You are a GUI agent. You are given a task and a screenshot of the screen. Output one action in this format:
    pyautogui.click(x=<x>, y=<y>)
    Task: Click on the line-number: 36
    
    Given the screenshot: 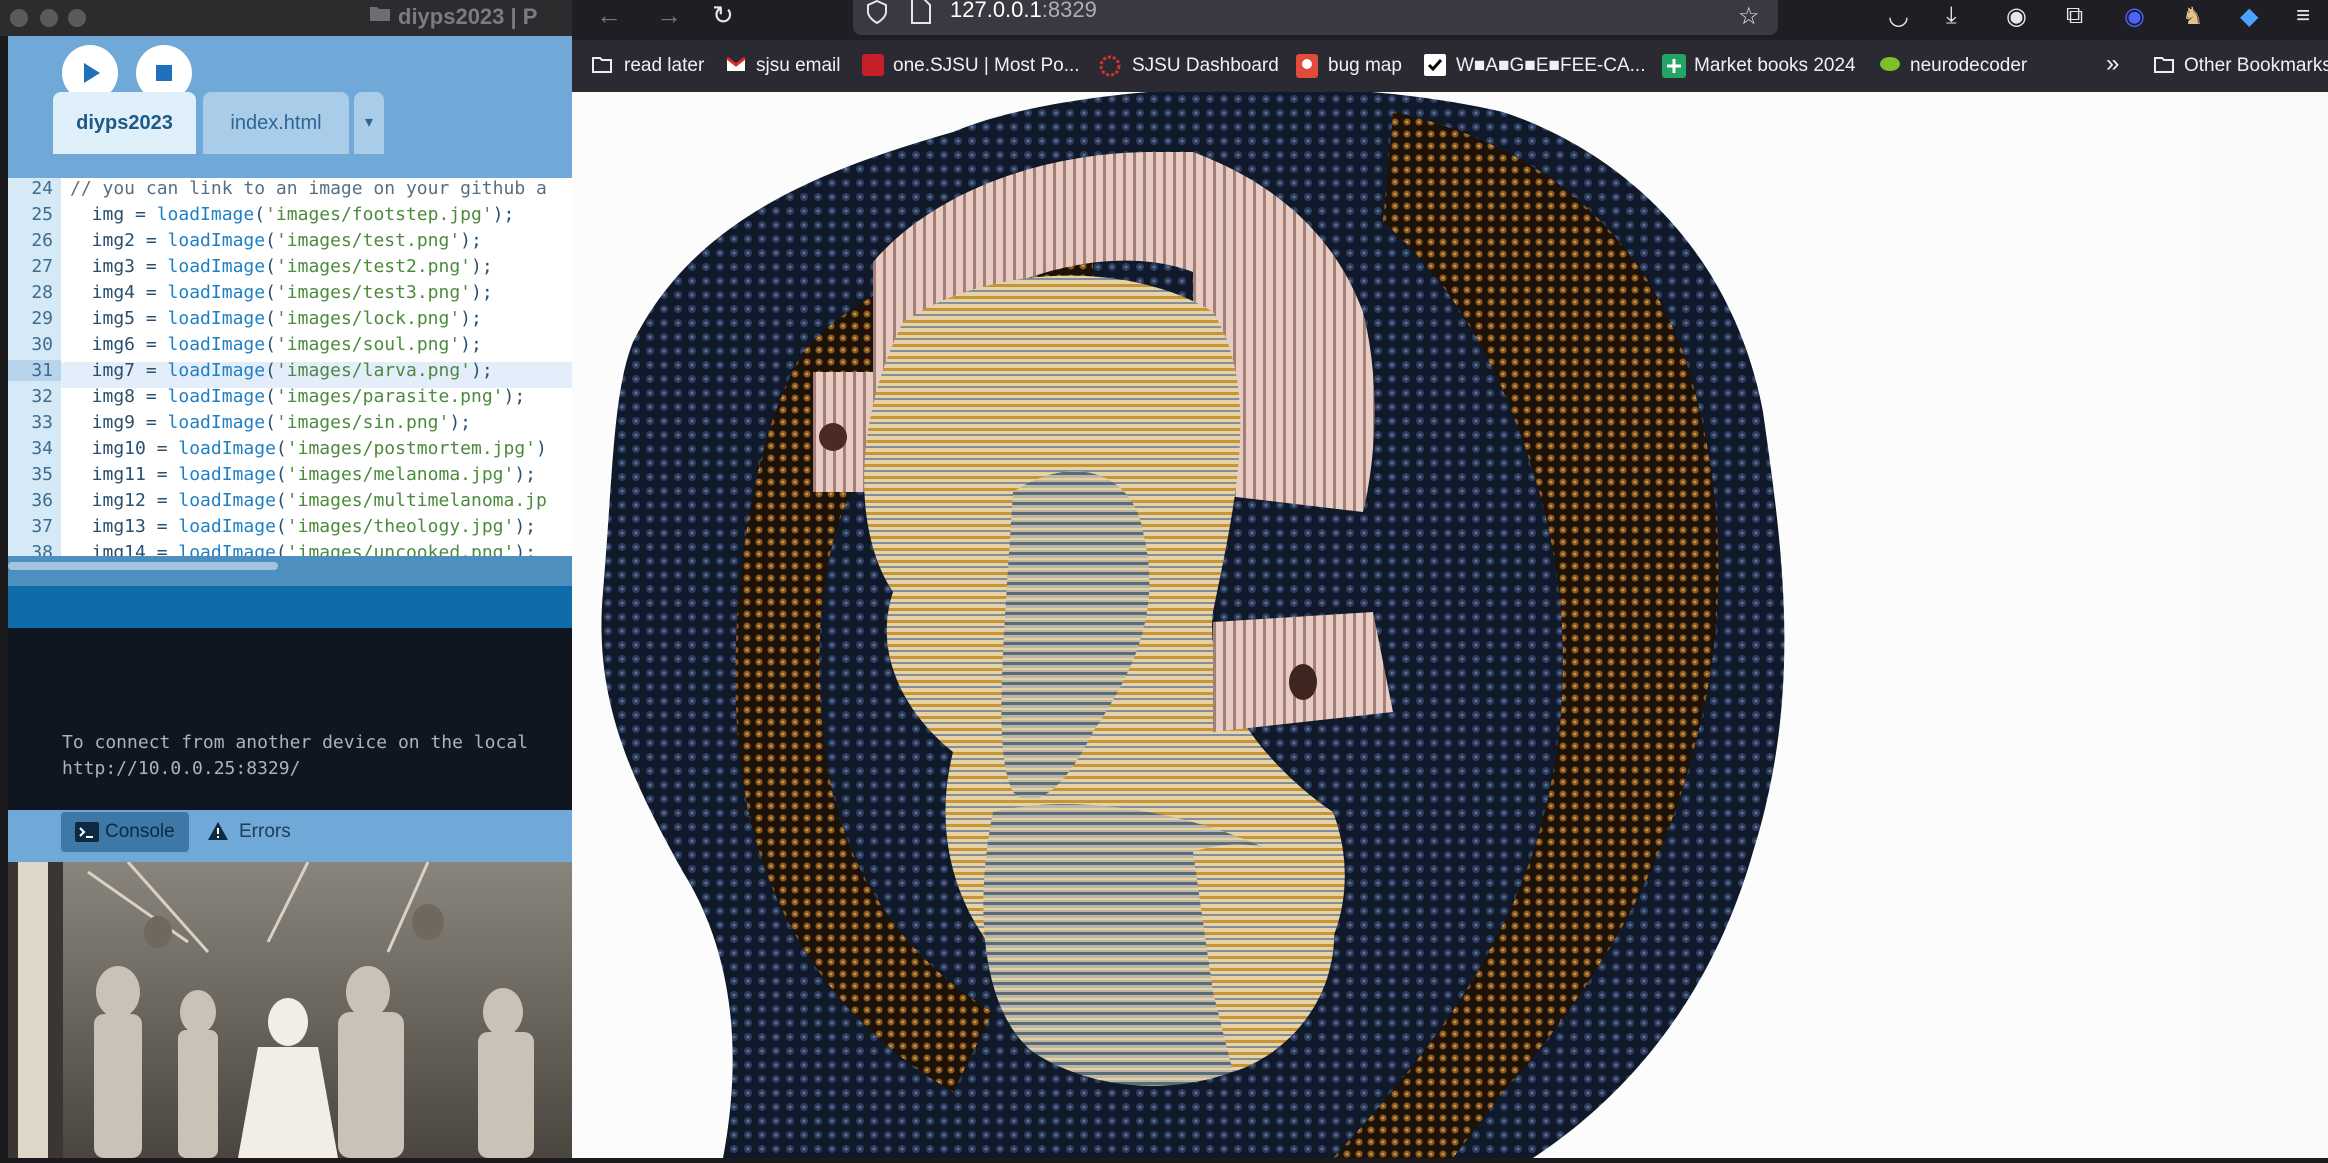 What is the action you would take?
    pyautogui.click(x=42, y=500)
    